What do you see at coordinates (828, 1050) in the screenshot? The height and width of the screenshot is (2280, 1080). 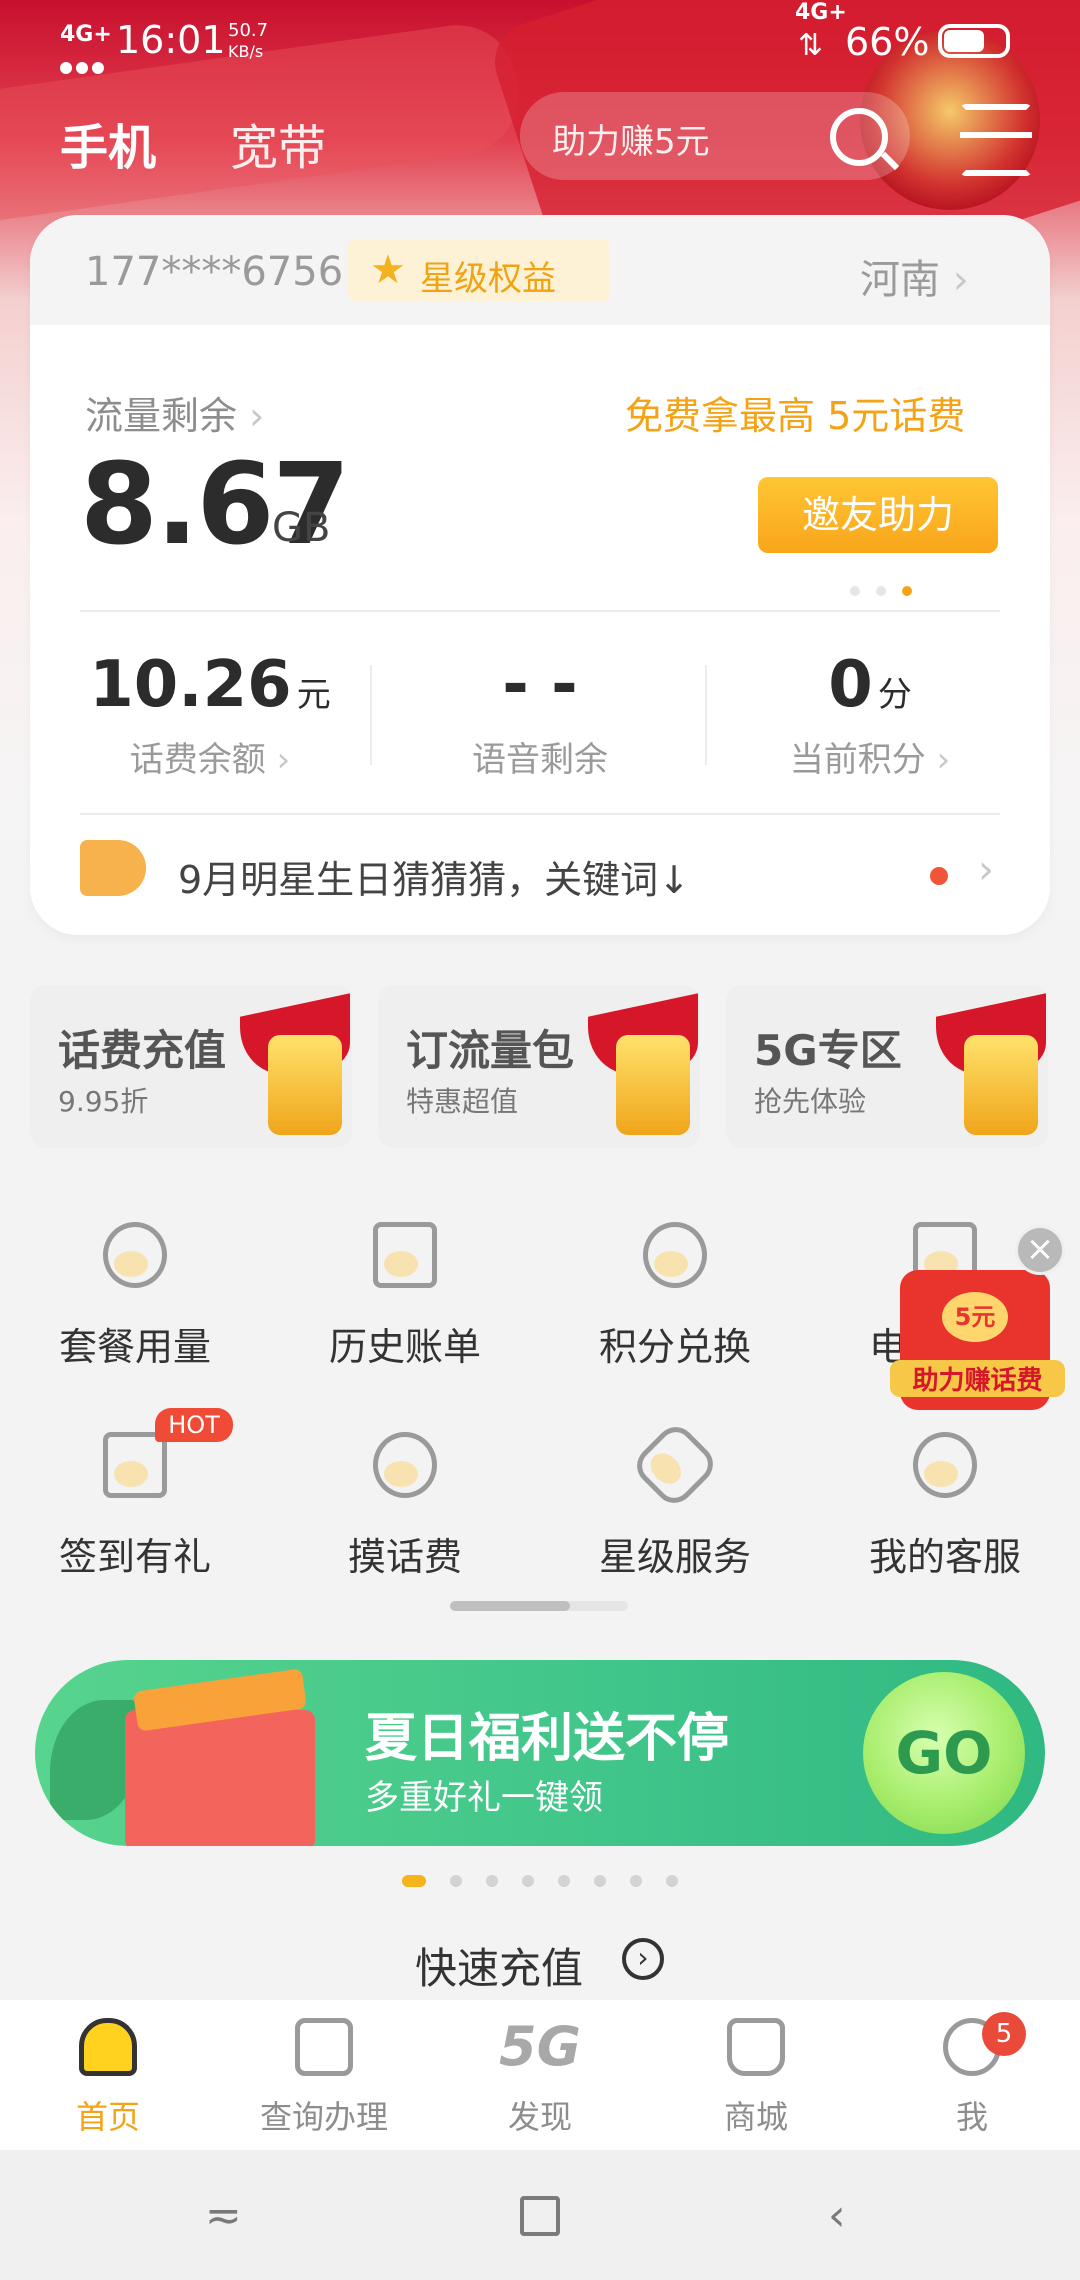 I see `promo-tile-title: 5G专区` at bounding box center [828, 1050].